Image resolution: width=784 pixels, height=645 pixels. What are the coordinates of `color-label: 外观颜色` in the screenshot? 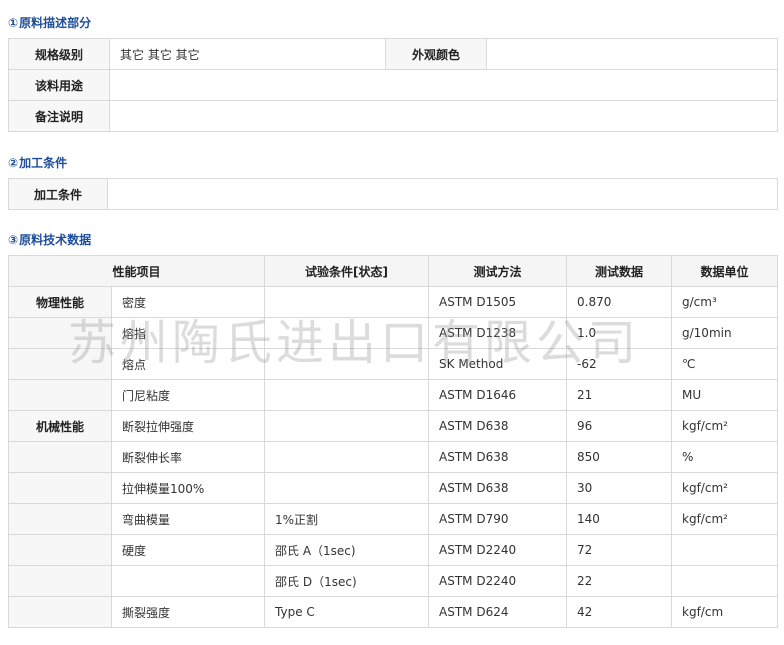 It's located at (436, 54).